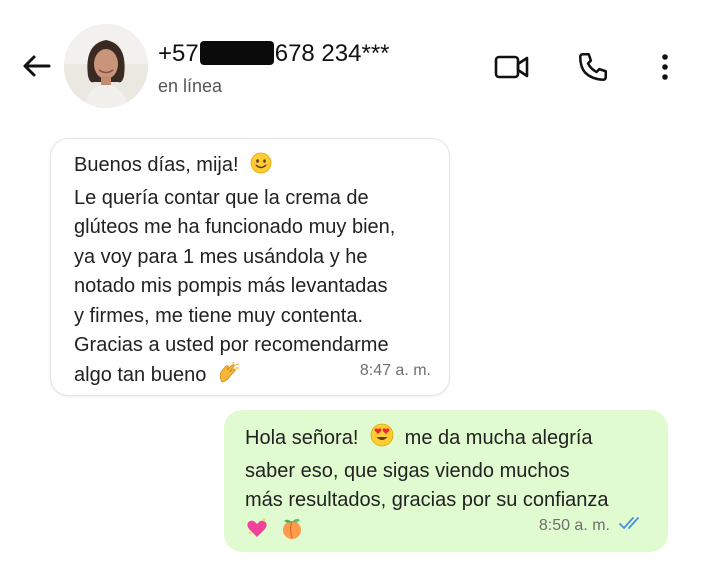  Describe the element at coordinates (261, 168) in the screenshot. I see `smiling-face-emoji` at that location.